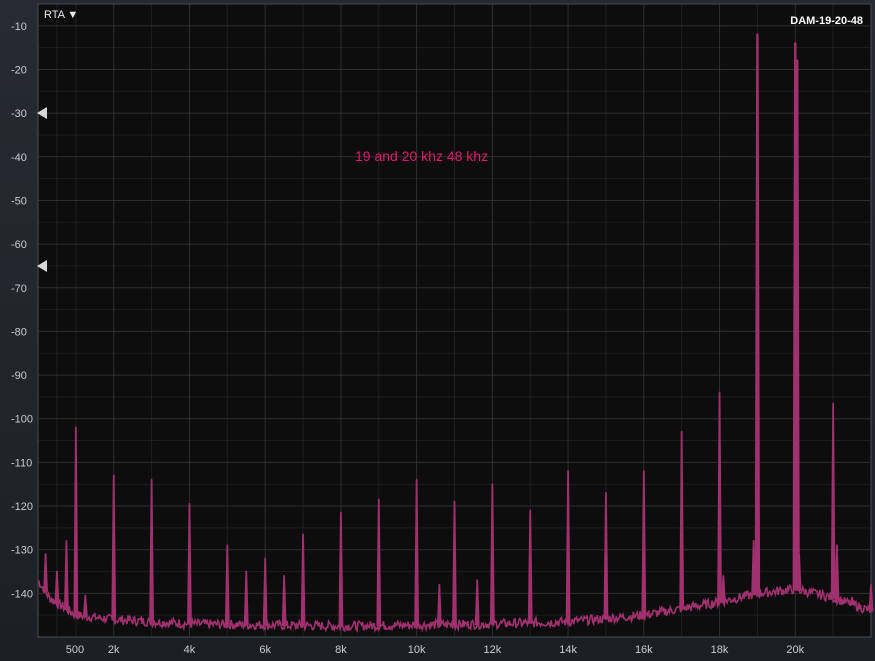  Describe the element at coordinates (341, 650) in the screenshot. I see `x-tick-label: 8k` at that location.